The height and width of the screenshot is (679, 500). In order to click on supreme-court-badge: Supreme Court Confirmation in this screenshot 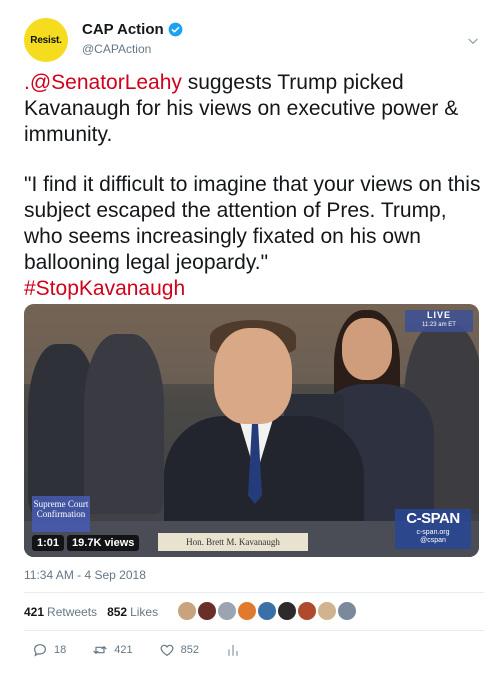, I will do `click(61, 514)`.